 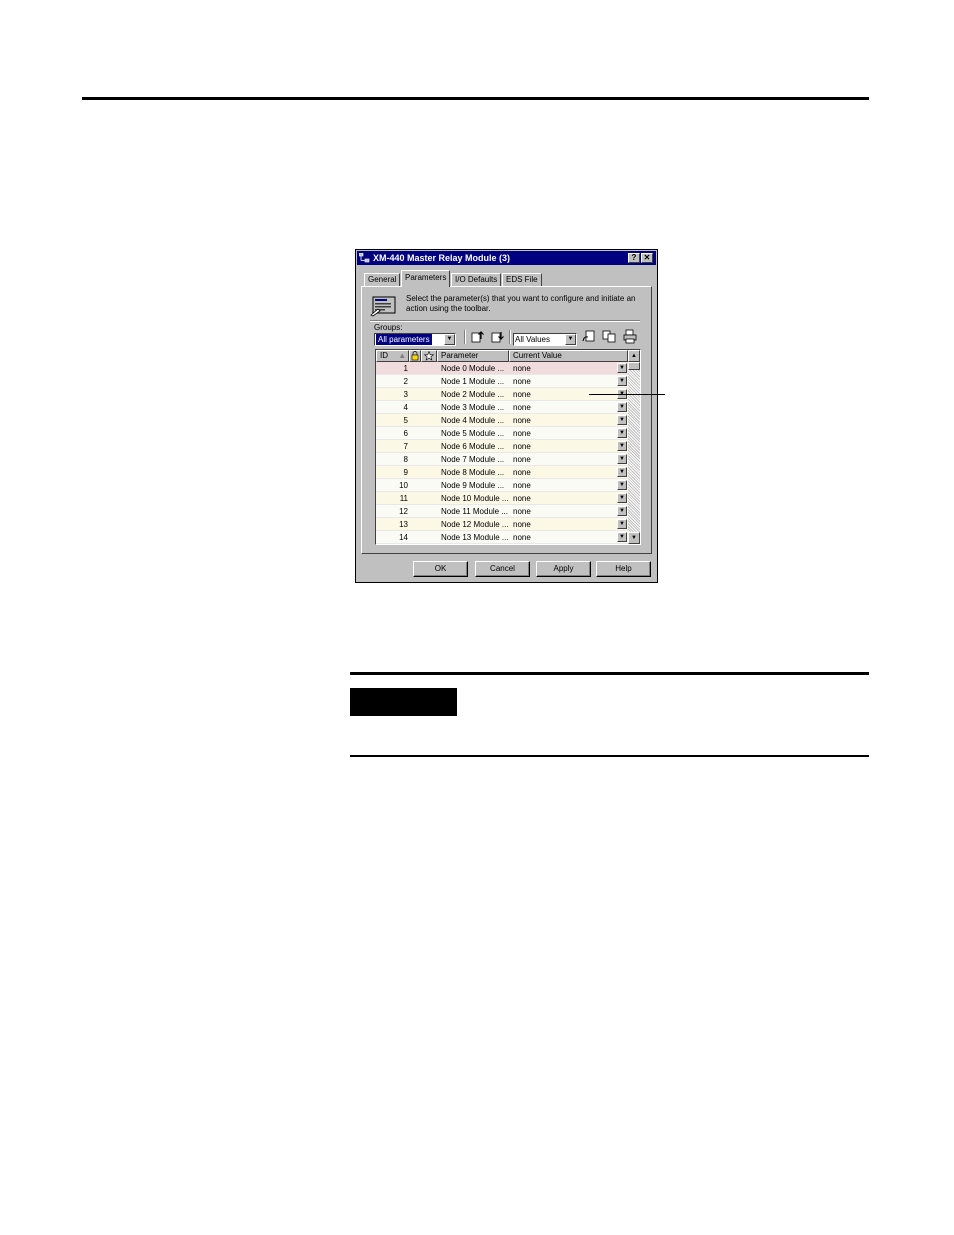 I want to click on toolbar-divider, so click(x=465, y=337).